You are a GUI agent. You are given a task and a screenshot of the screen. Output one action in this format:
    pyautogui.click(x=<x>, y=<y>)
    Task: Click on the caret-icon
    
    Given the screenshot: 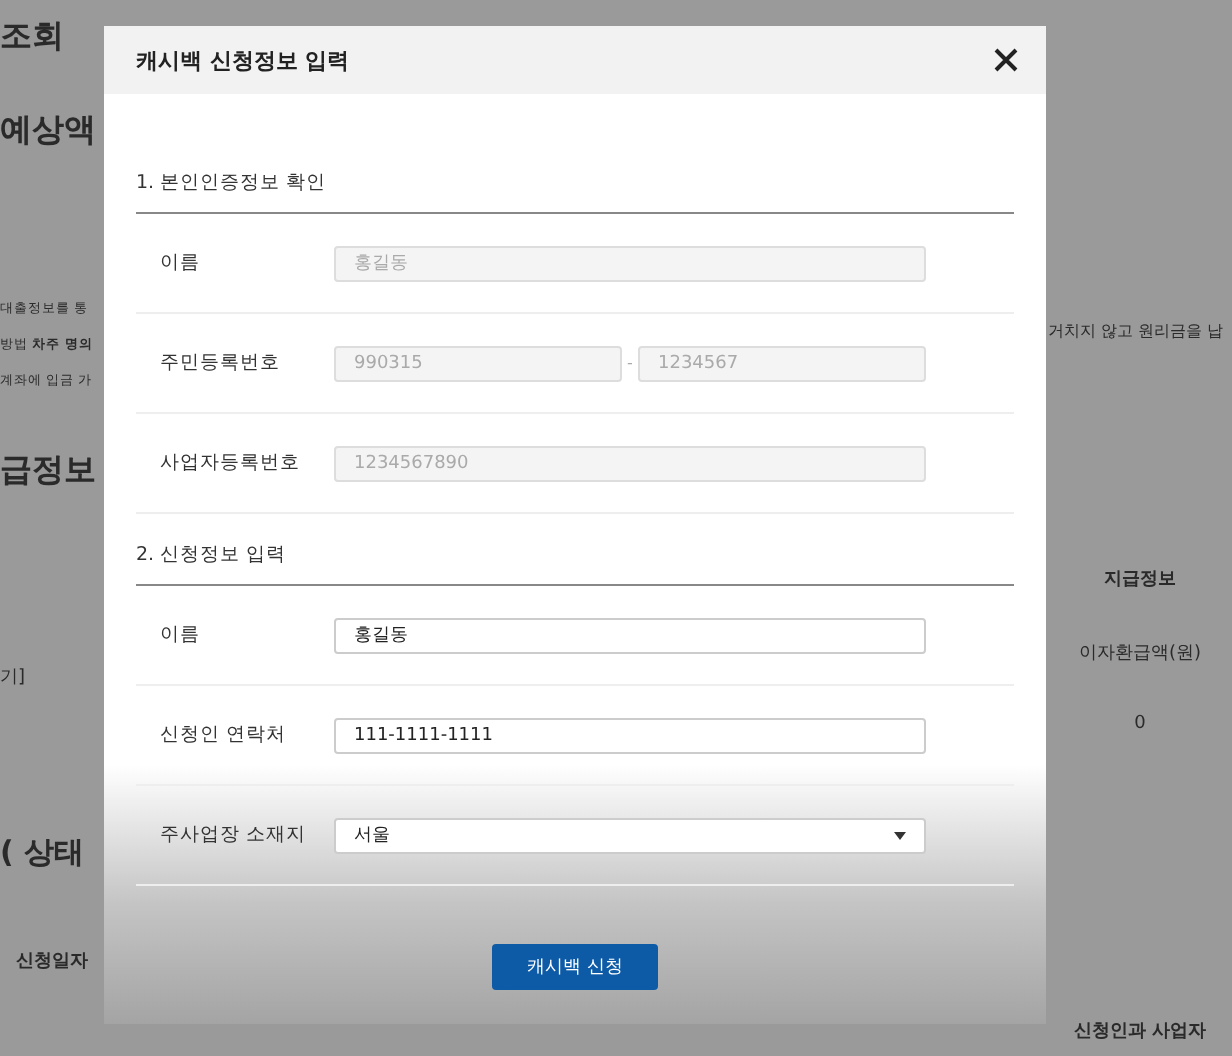 What is the action you would take?
    pyautogui.click(x=900, y=835)
    